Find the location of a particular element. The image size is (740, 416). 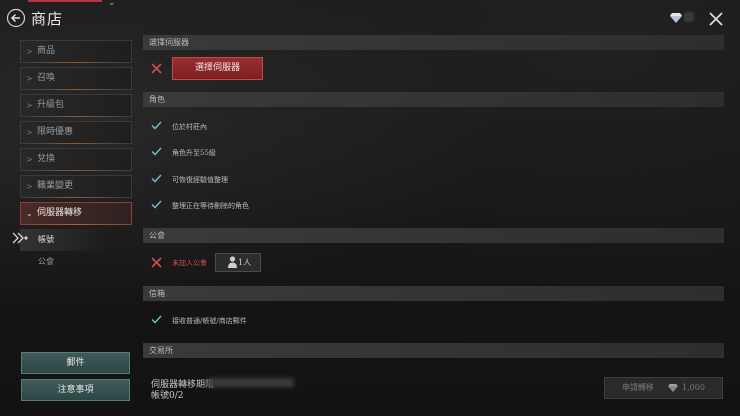

sidebar-subitem-guild: 公會 is located at coordinates (76, 262).